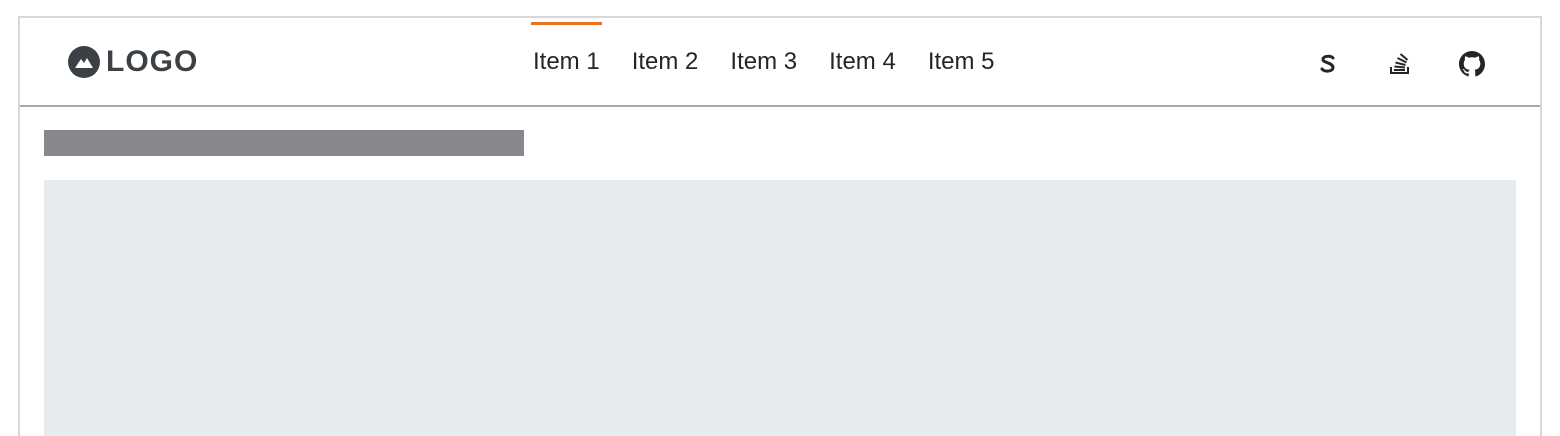 This screenshot has width=1560, height=436. I want to click on header-actions, so click(1400, 64).